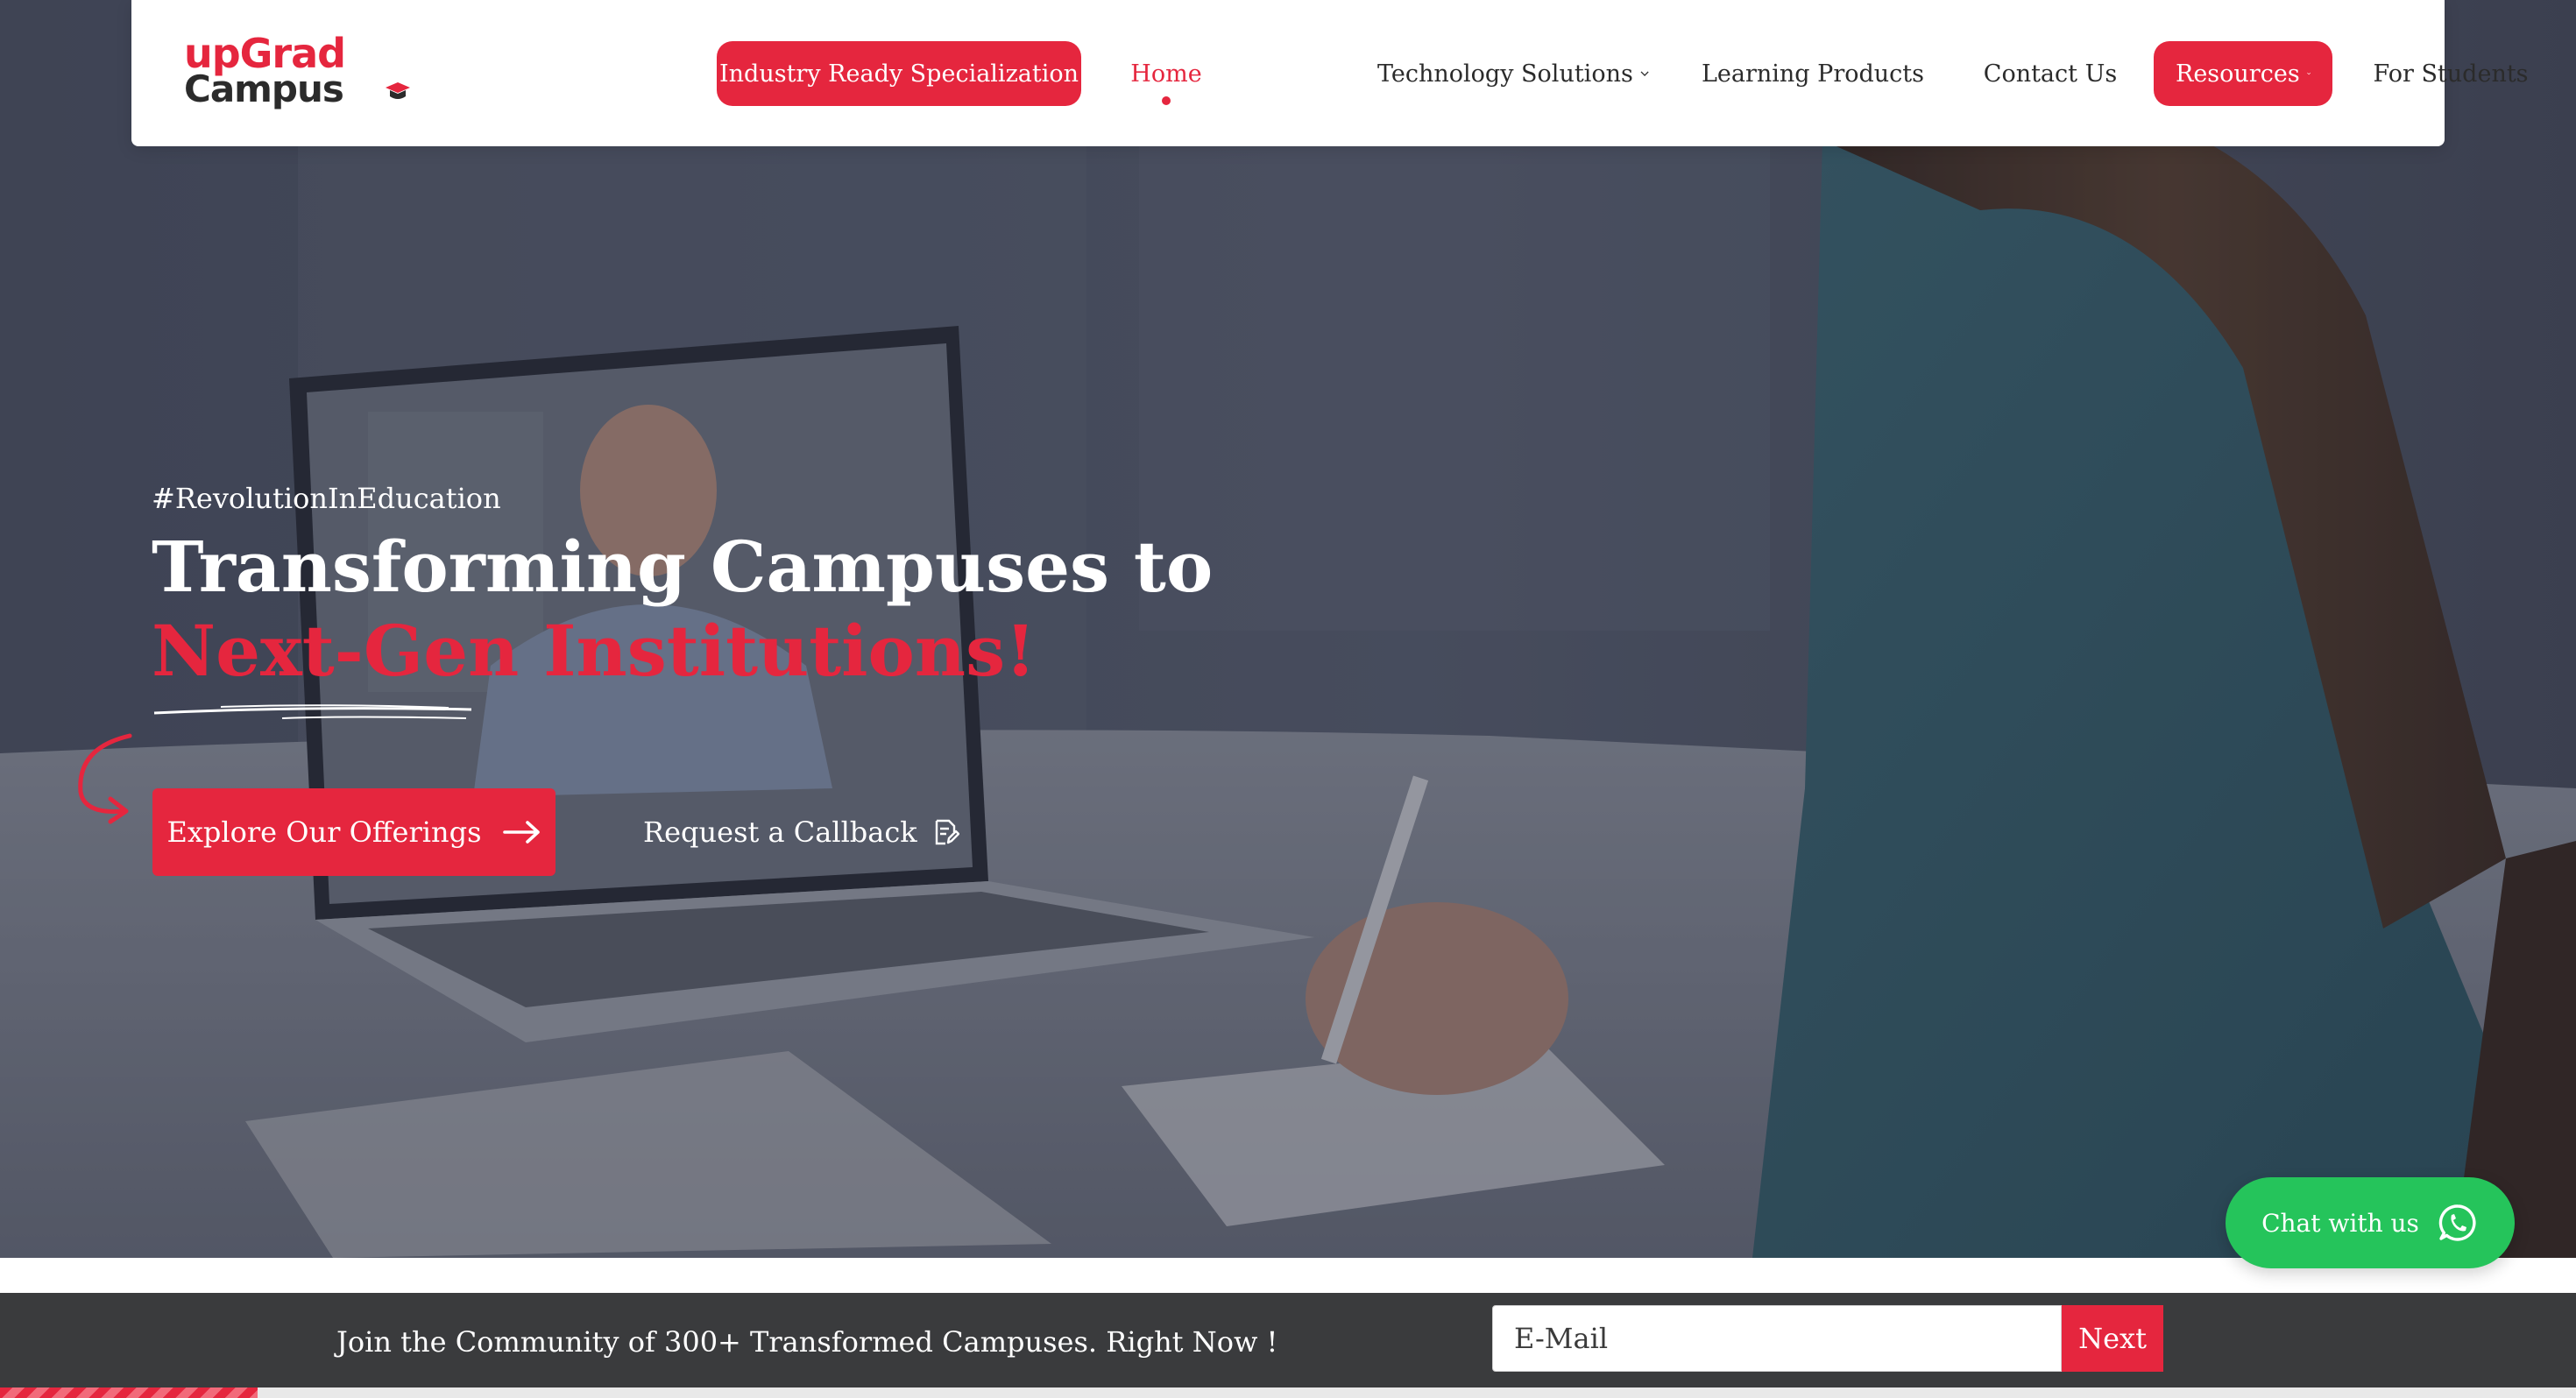 The height and width of the screenshot is (1398, 2576). I want to click on title-underline-decoration, so click(312, 711).